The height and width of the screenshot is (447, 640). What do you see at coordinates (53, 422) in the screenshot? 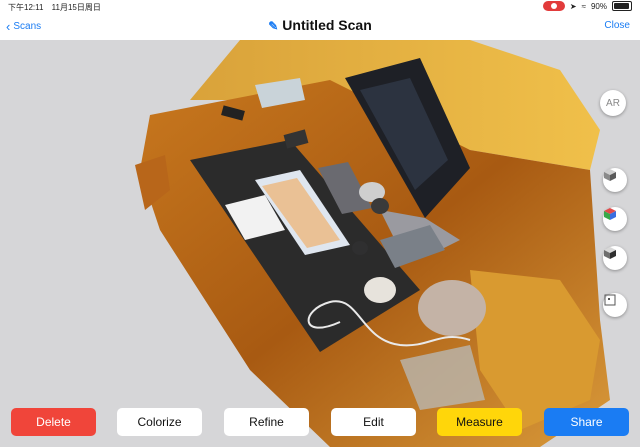
I see `delete-button: Delete` at bounding box center [53, 422].